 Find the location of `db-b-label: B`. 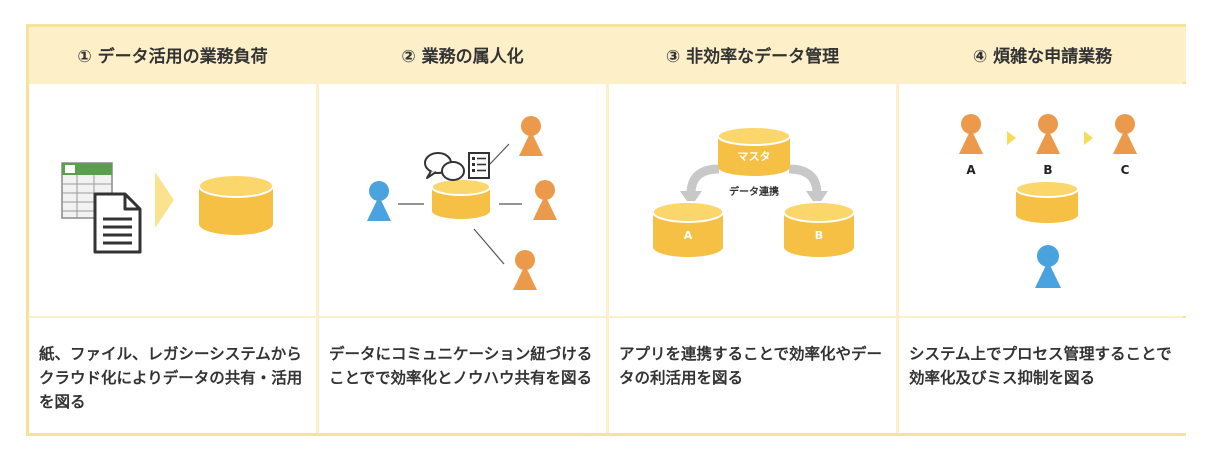

db-b-label: B is located at coordinates (819, 235).